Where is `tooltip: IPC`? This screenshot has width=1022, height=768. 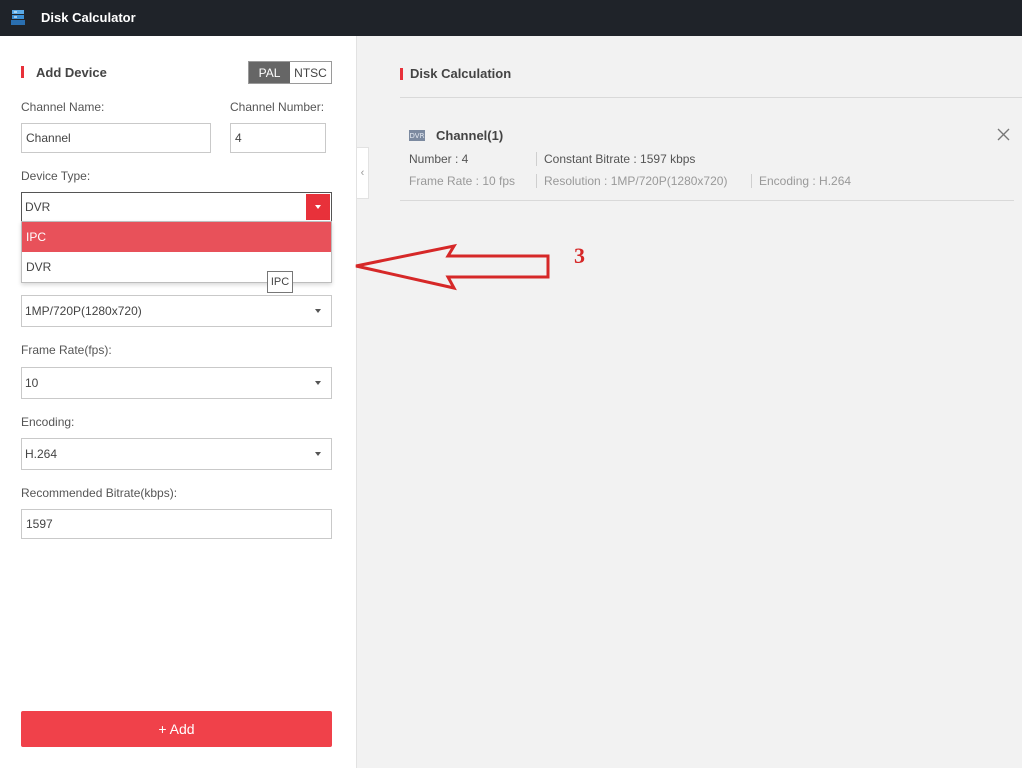 tooltip: IPC is located at coordinates (280, 282).